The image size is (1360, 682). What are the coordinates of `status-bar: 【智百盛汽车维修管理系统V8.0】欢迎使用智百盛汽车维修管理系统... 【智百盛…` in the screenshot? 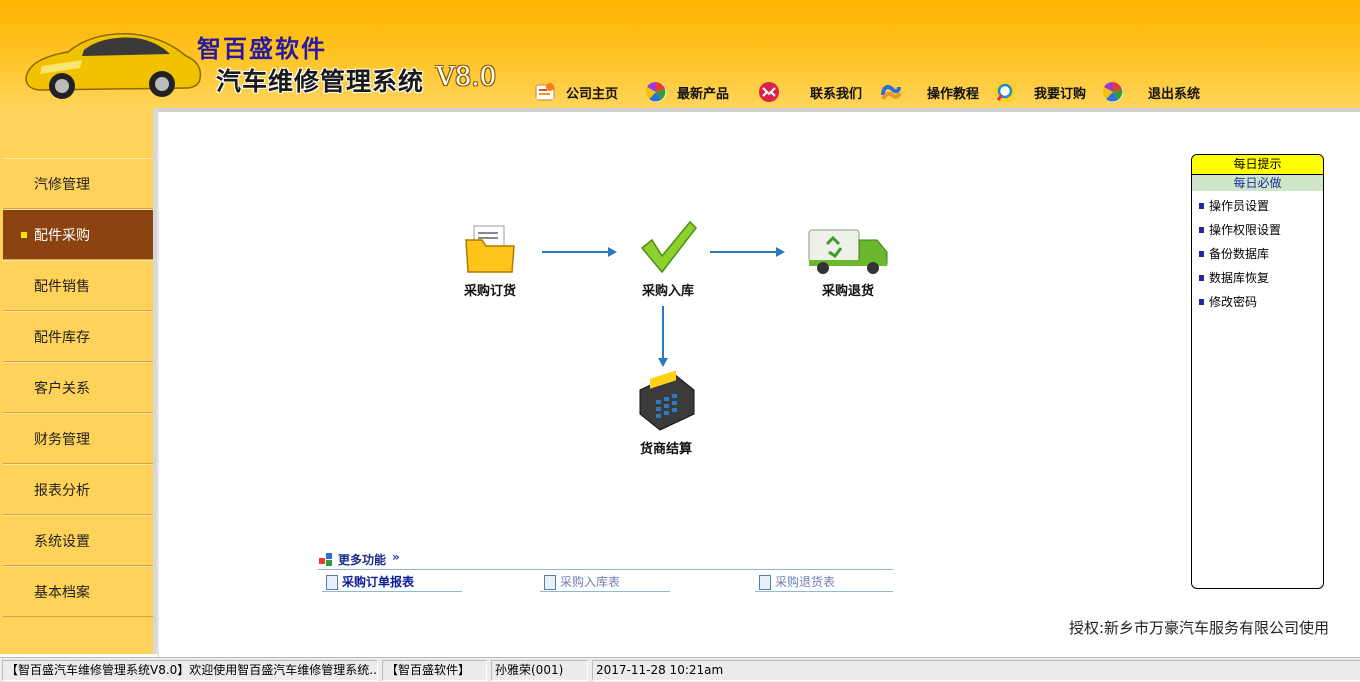 It's located at (680, 669).